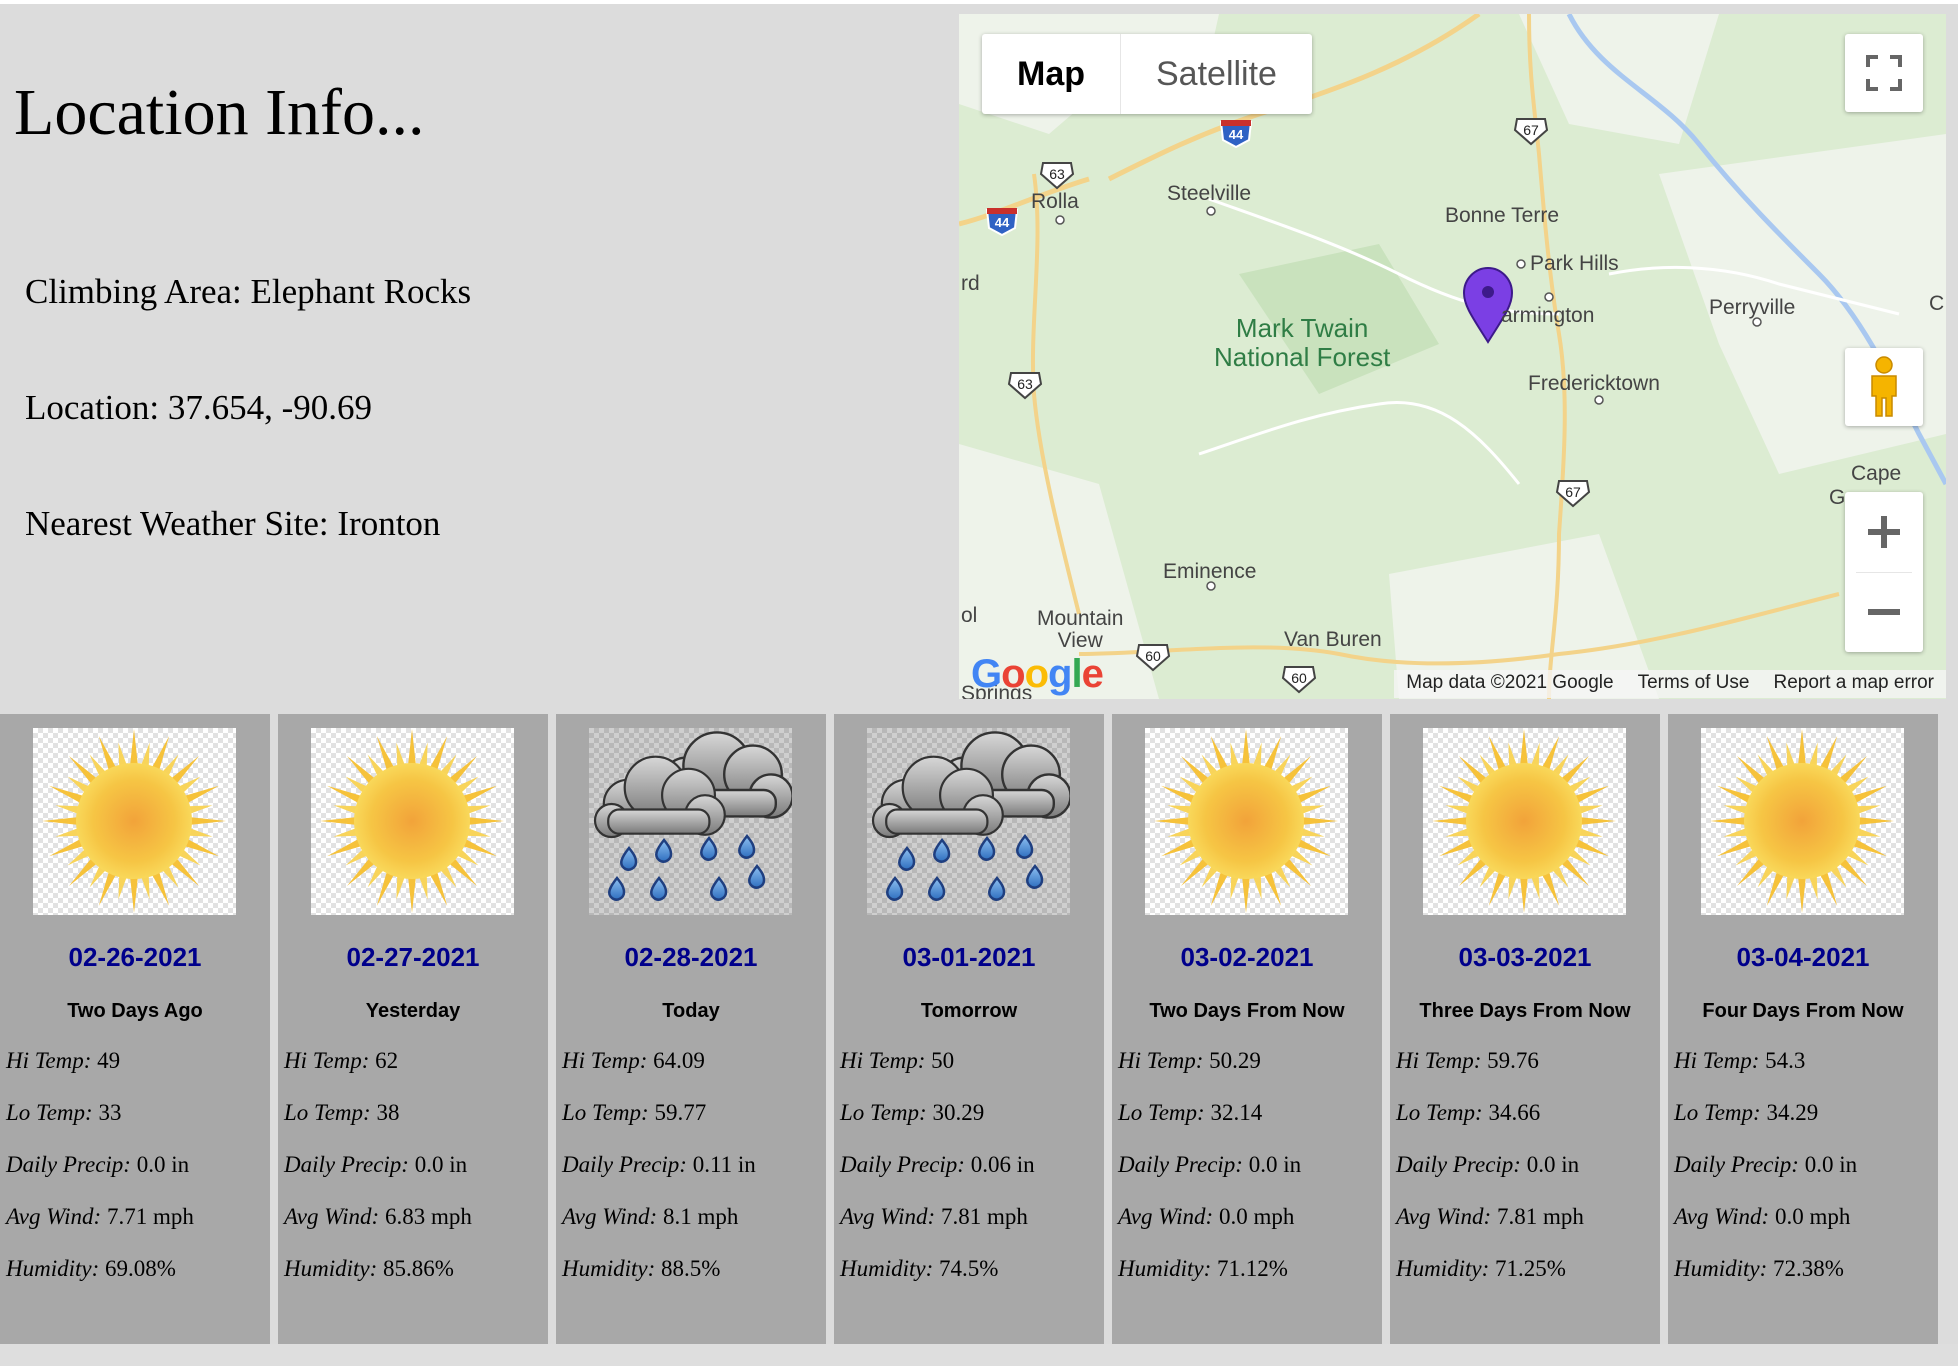 The height and width of the screenshot is (1366, 1958). What do you see at coordinates (1502, 215) in the screenshot?
I see `town-bonne-terre: Bonne Terre` at bounding box center [1502, 215].